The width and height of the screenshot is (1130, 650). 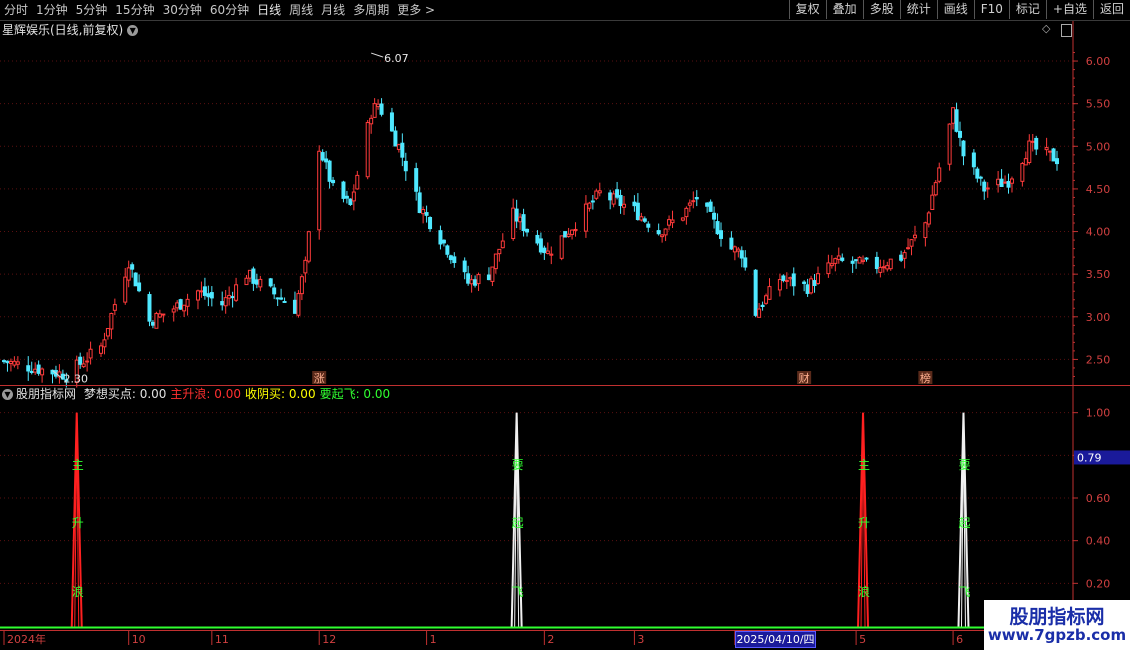 What do you see at coordinates (222, 639) in the screenshot?
I see `time-tick-label: 11` at bounding box center [222, 639].